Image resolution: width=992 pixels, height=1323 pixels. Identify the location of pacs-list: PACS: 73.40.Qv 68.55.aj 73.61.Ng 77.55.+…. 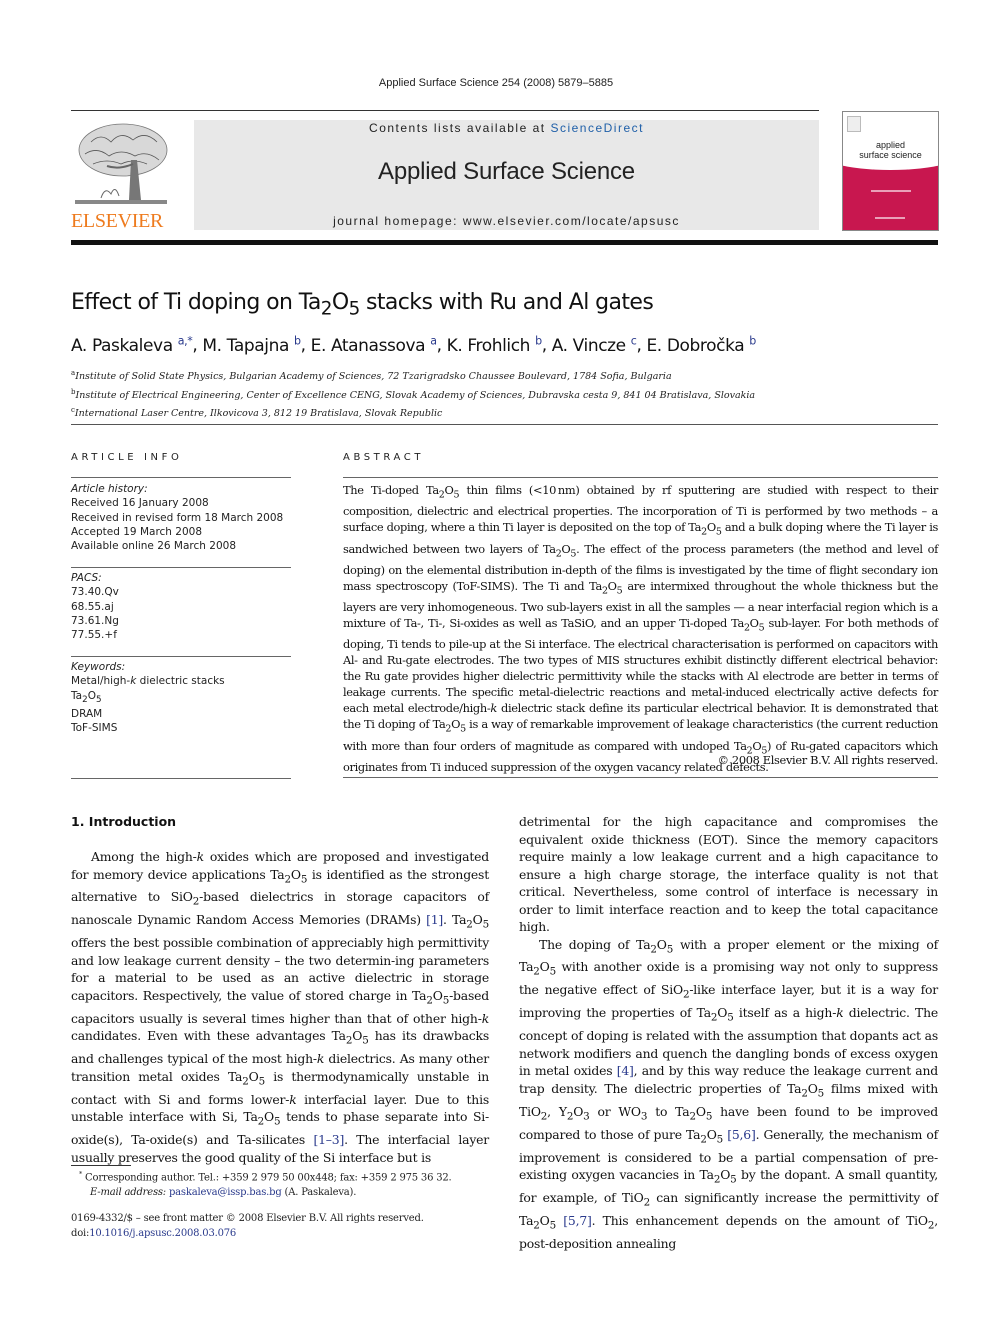
(95, 607).